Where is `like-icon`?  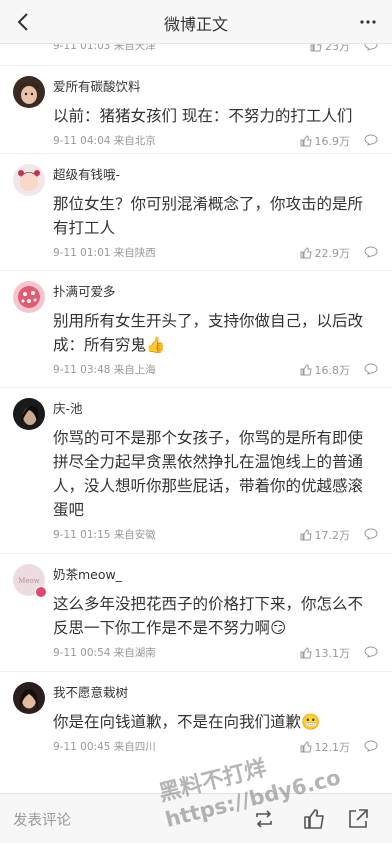 like-icon is located at coordinates (314, 819).